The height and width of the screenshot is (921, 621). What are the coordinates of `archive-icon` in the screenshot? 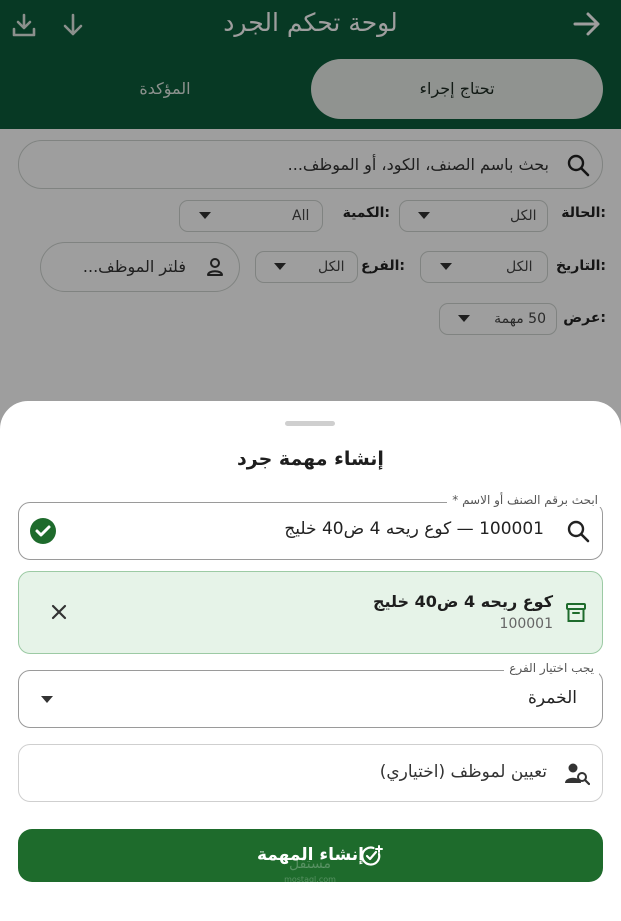 It's located at (576, 613).